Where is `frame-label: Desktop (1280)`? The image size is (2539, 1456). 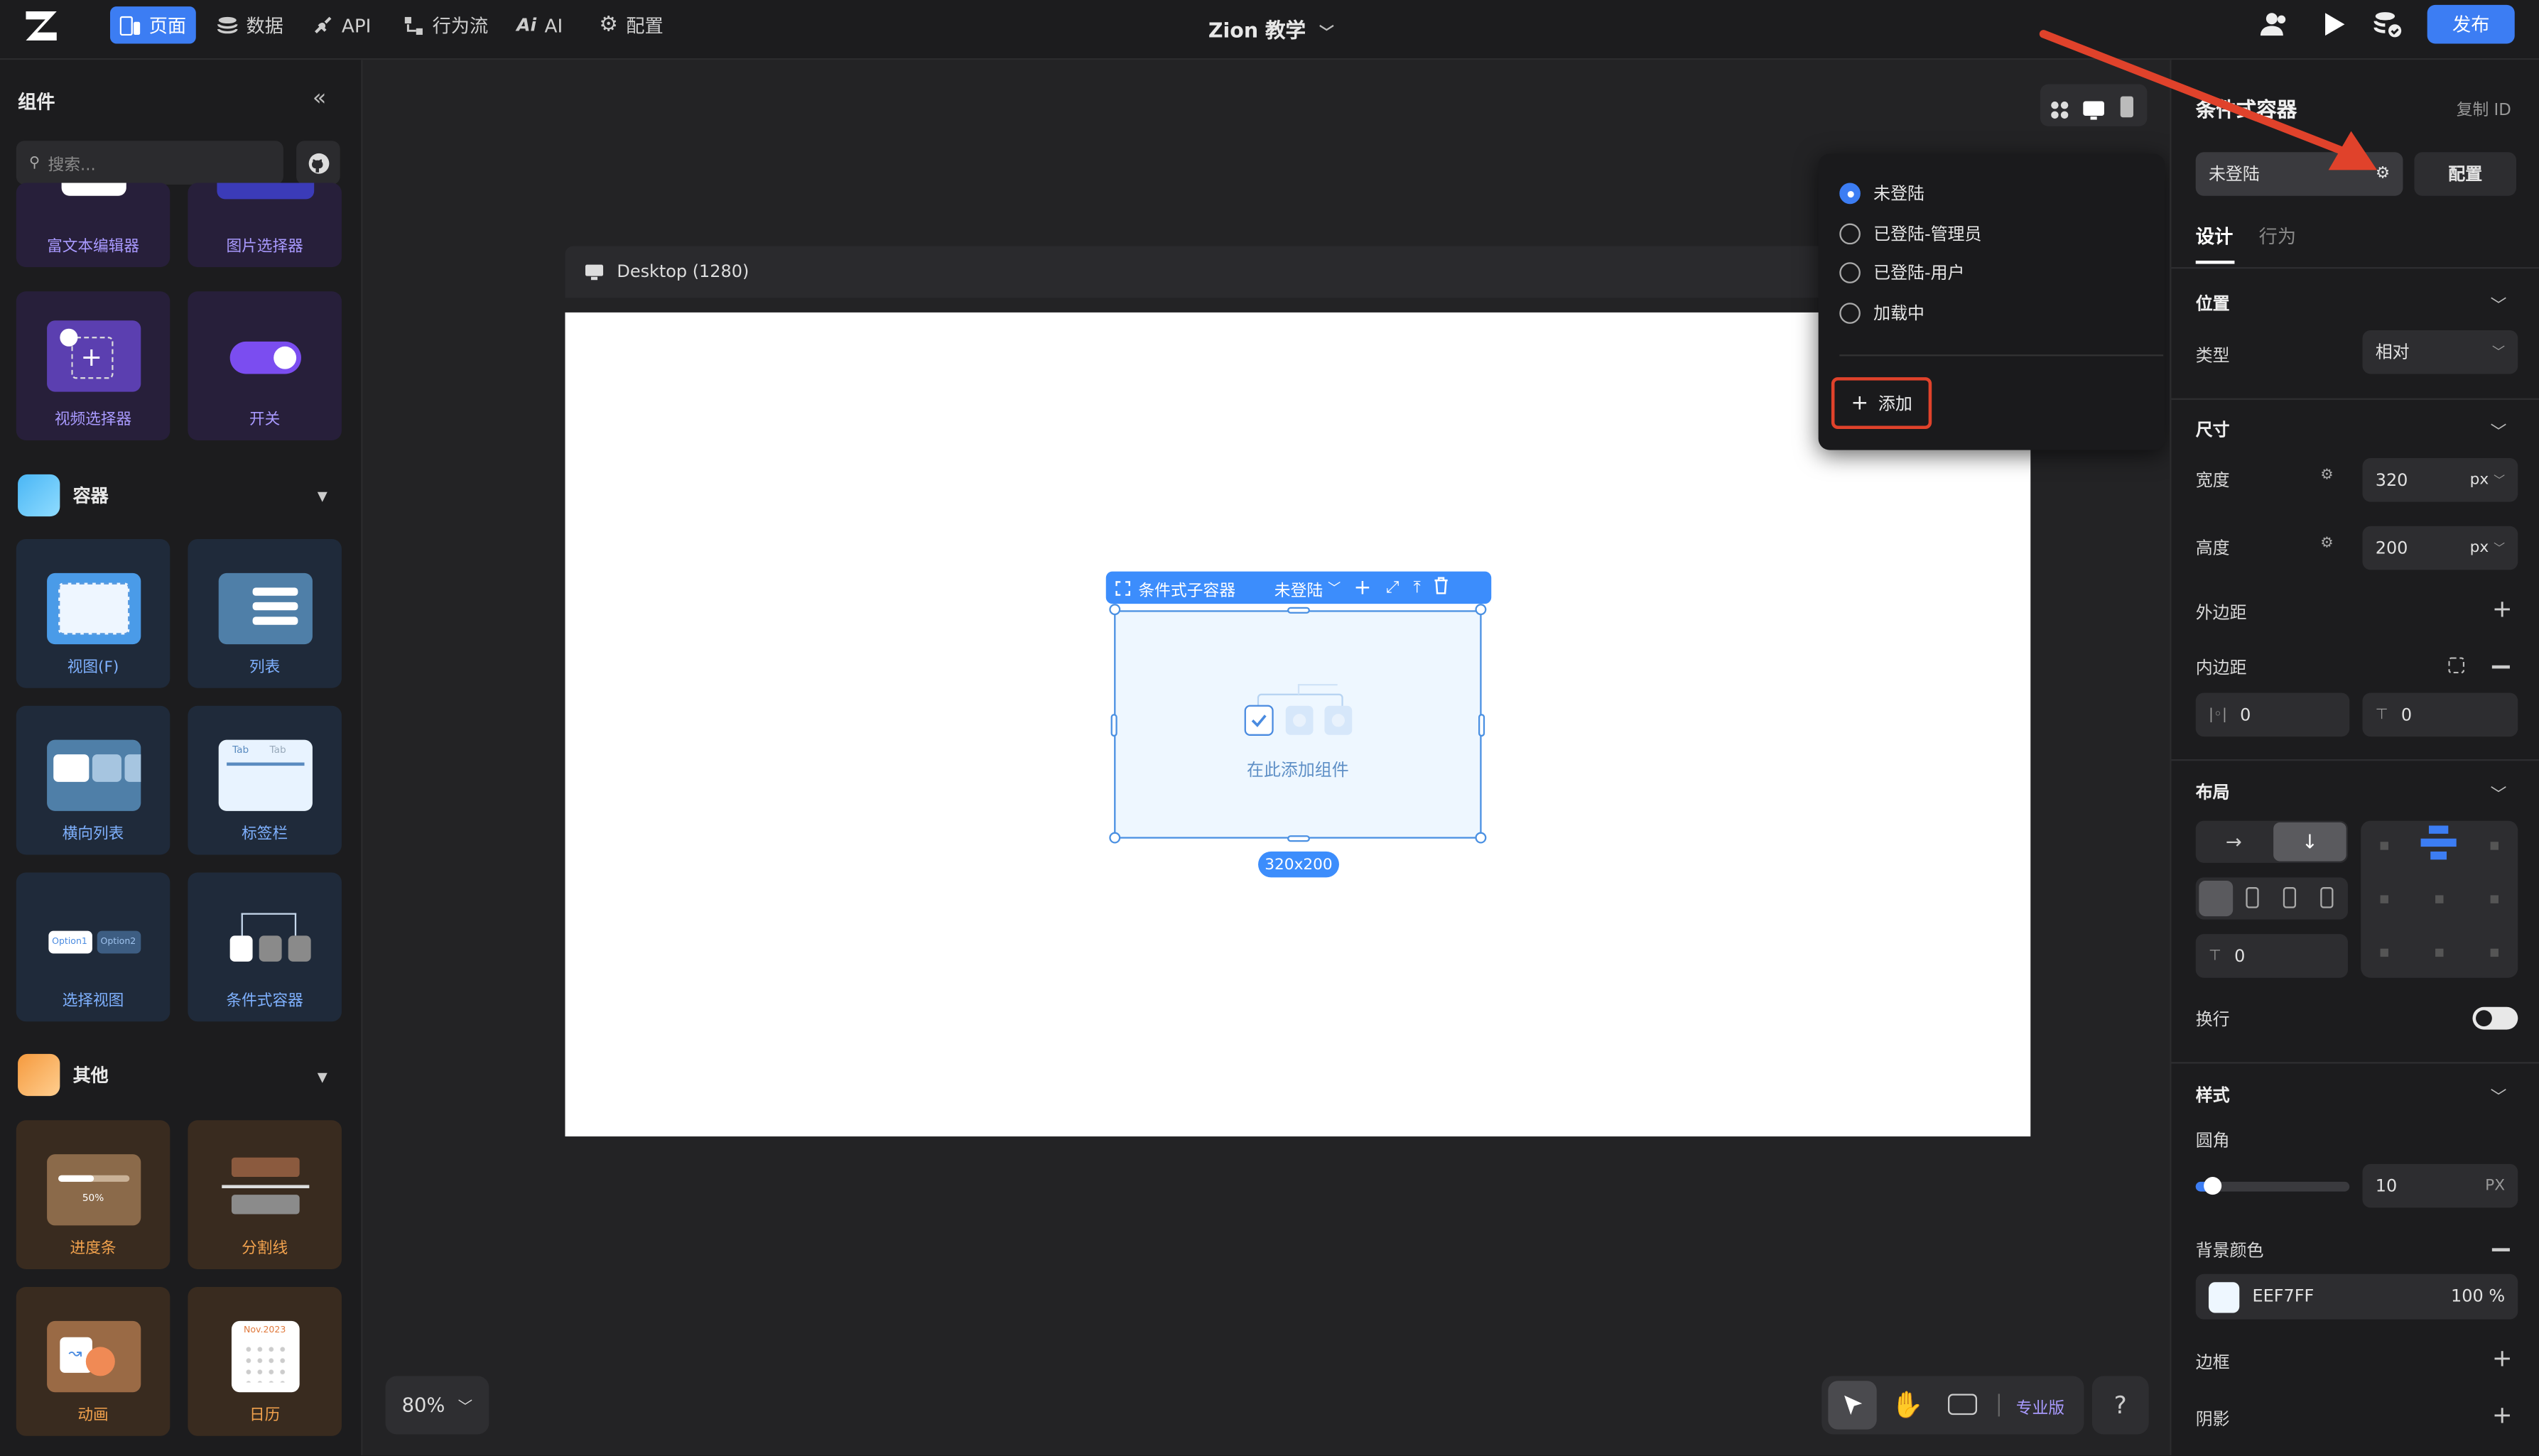
frame-label: Desktop (1280) is located at coordinates (1298, 272).